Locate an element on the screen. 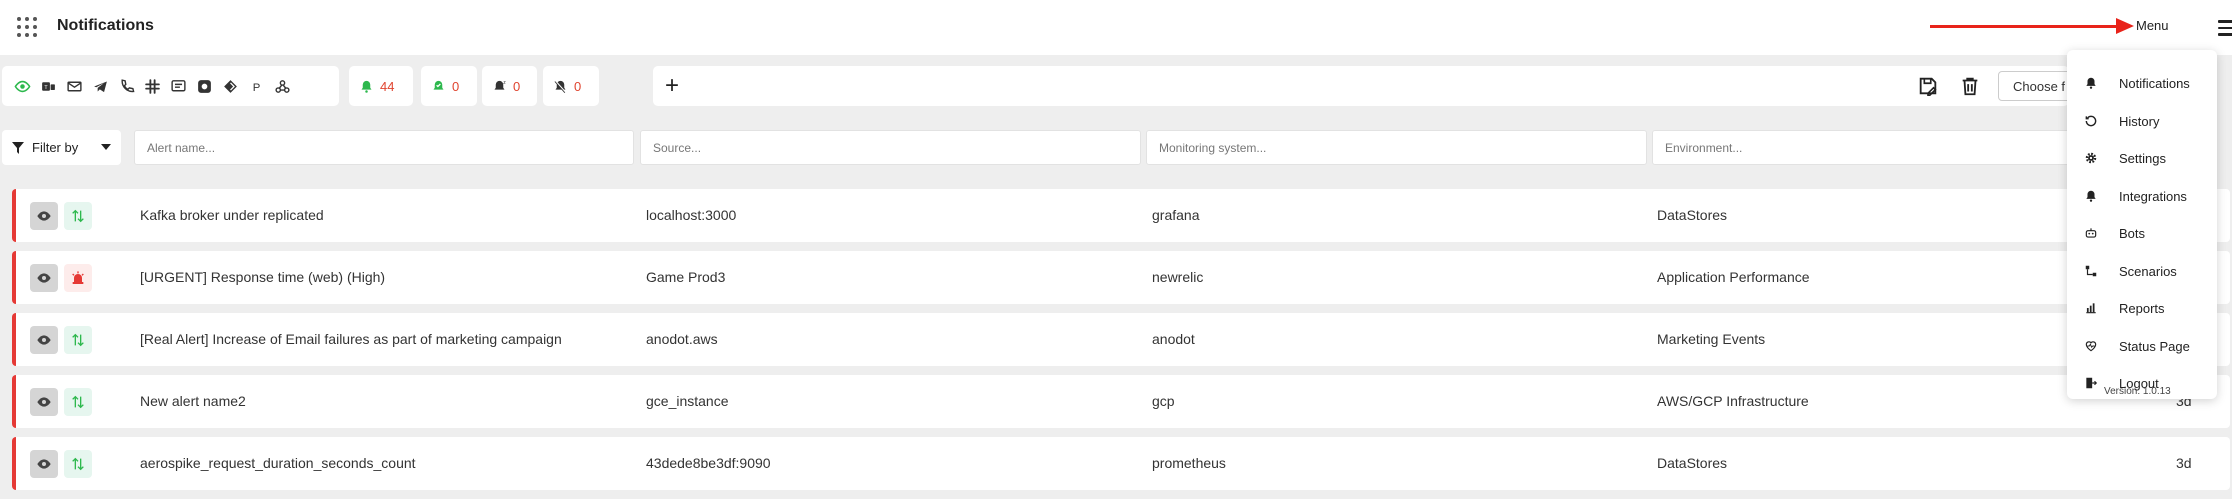 The image size is (2232, 499). robot-icon is located at coordinates (2091, 233).